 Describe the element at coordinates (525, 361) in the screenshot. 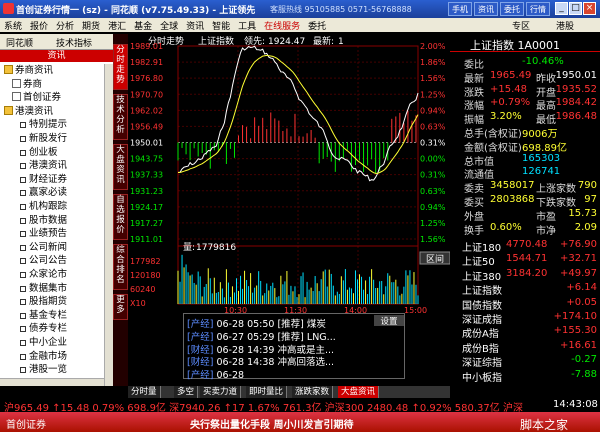

I see `index-row: 深证综指 -0.27` at that location.